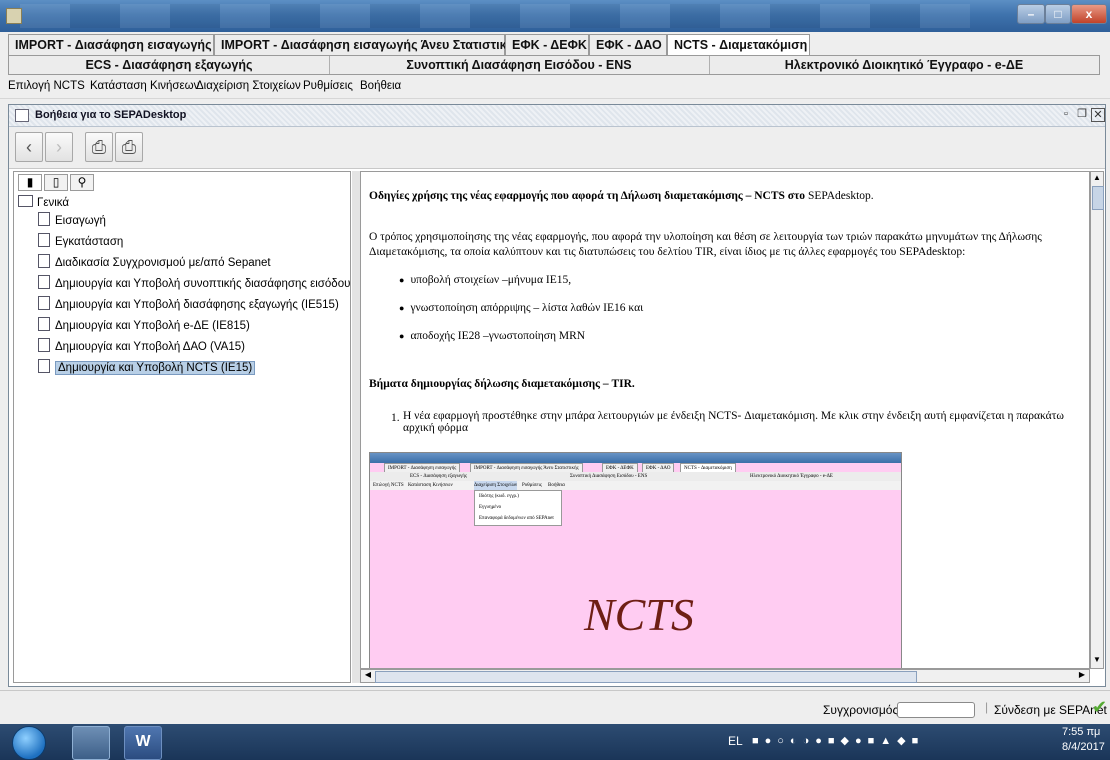  Describe the element at coordinates (496, 485) in the screenshot. I see `embedded-menu-item: Διαχείριση Στοιχείων` at that location.